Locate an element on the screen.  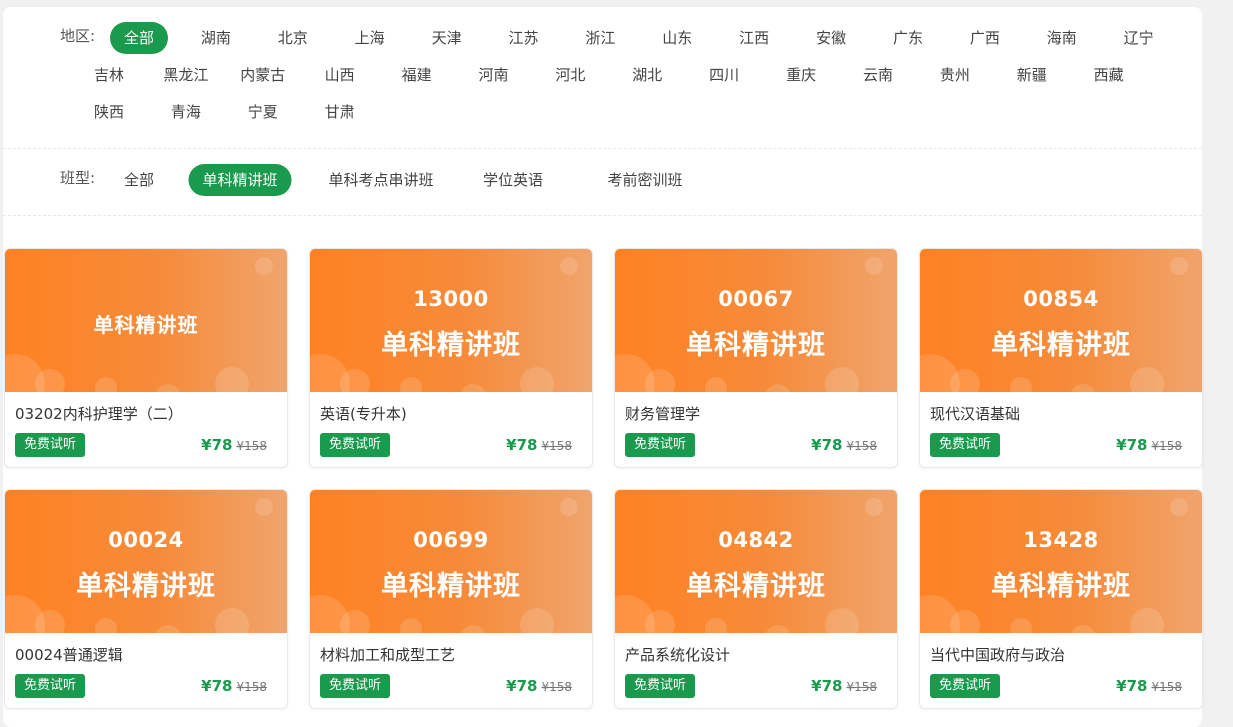
class-type-option: 考前密训班 is located at coordinates (644, 180).